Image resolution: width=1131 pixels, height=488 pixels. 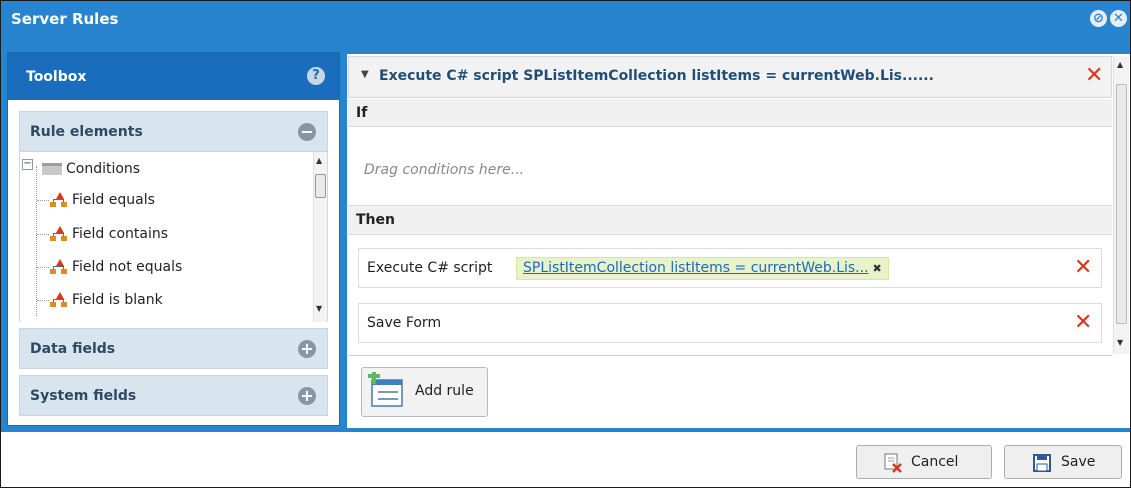 What do you see at coordinates (935, 462) in the screenshot?
I see `cancel-label: Cancel` at bounding box center [935, 462].